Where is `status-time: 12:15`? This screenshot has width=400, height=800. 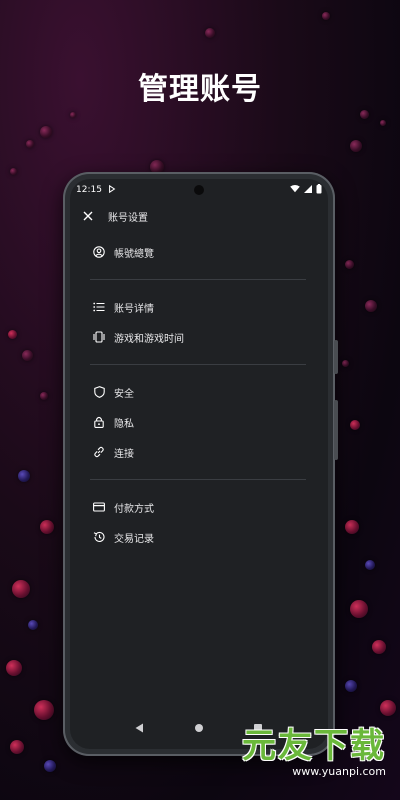 status-time: 12:15 is located at coordinates (89, 190).